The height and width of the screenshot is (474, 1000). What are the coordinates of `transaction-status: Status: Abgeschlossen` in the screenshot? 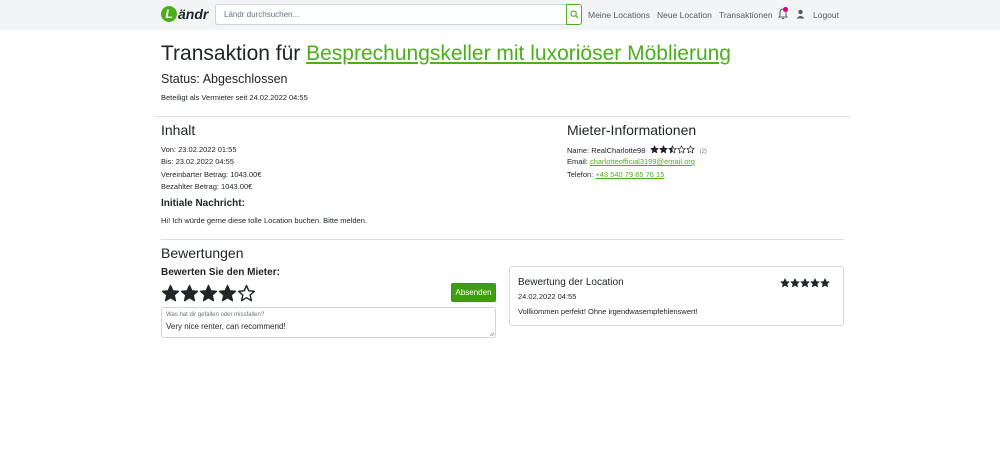 It's located at (224, 79).